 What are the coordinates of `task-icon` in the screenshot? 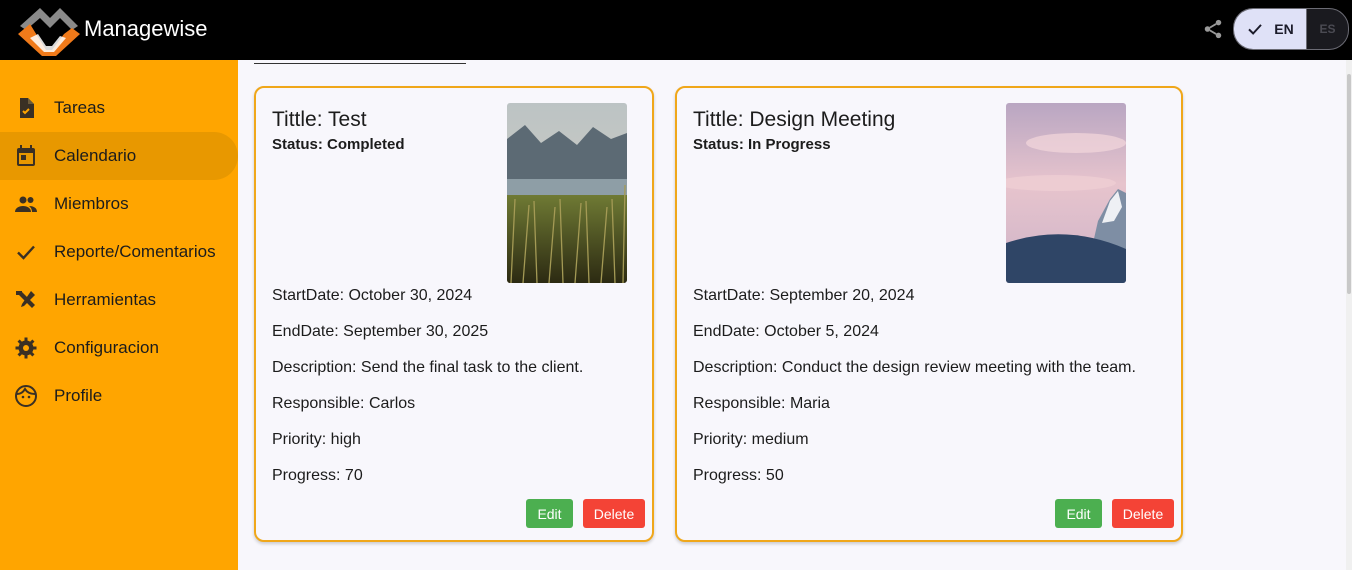 It's located at (27, 108).